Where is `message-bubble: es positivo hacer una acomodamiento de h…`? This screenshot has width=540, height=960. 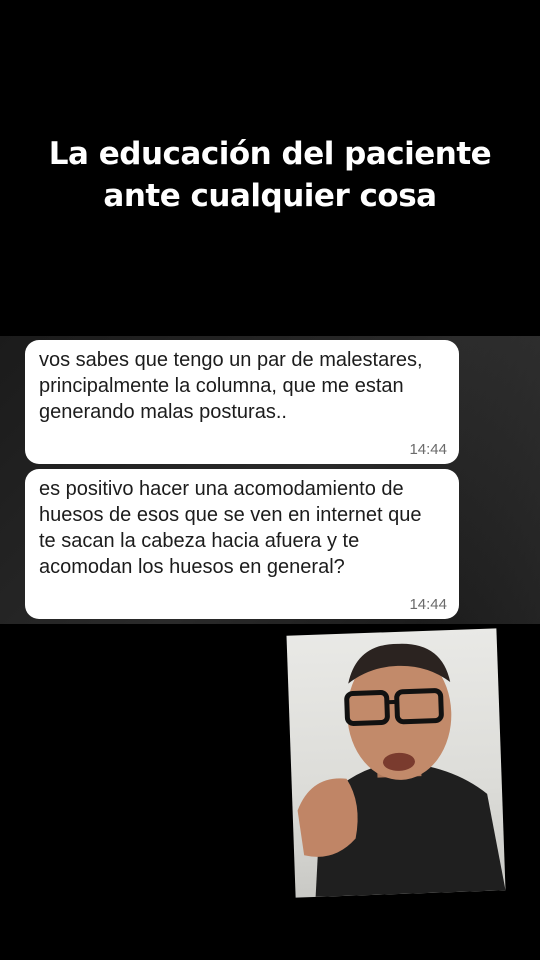 message-bubble: es positivo hacer una acomodamiento de h… is located at coordinates (242, 544).